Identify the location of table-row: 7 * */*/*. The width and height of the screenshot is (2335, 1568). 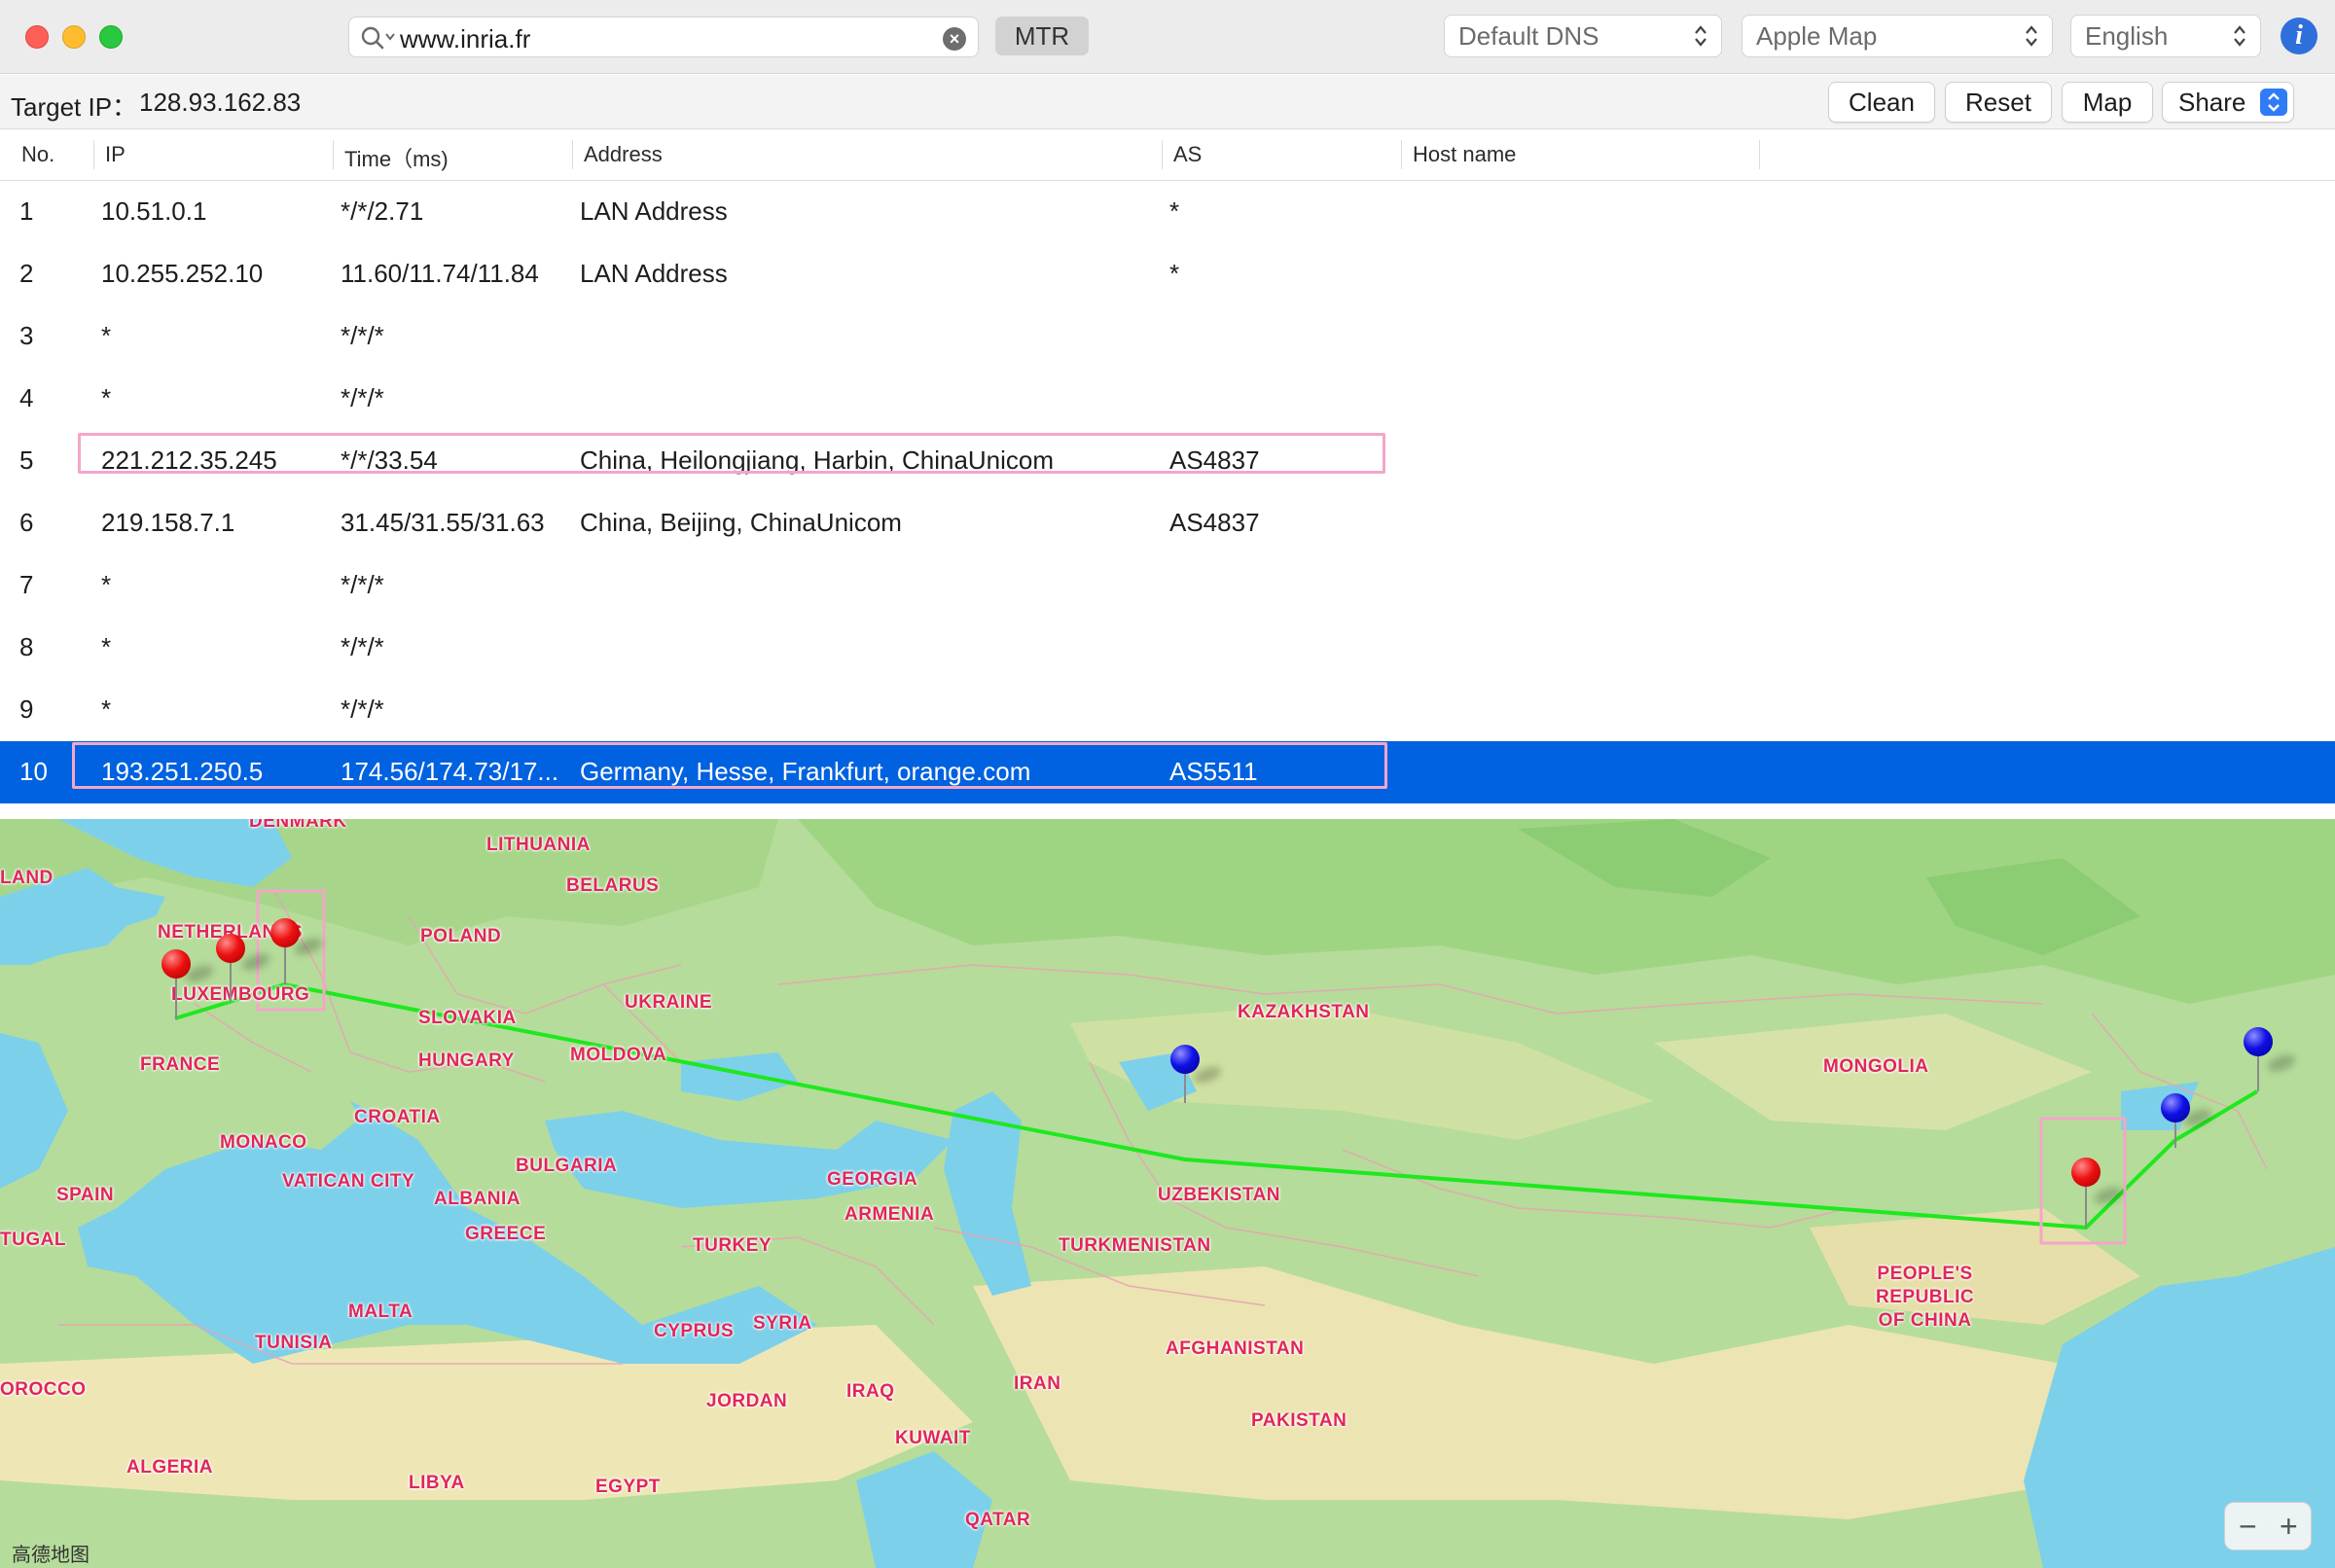
(1167, 585).